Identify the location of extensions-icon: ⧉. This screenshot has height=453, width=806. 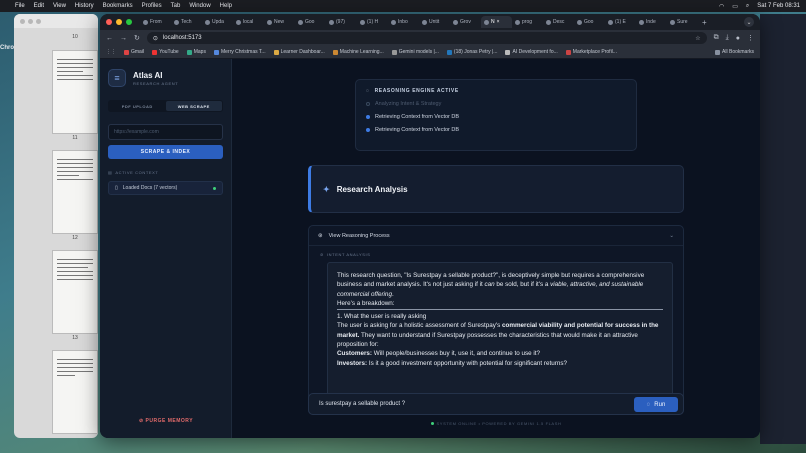
(716, 38).